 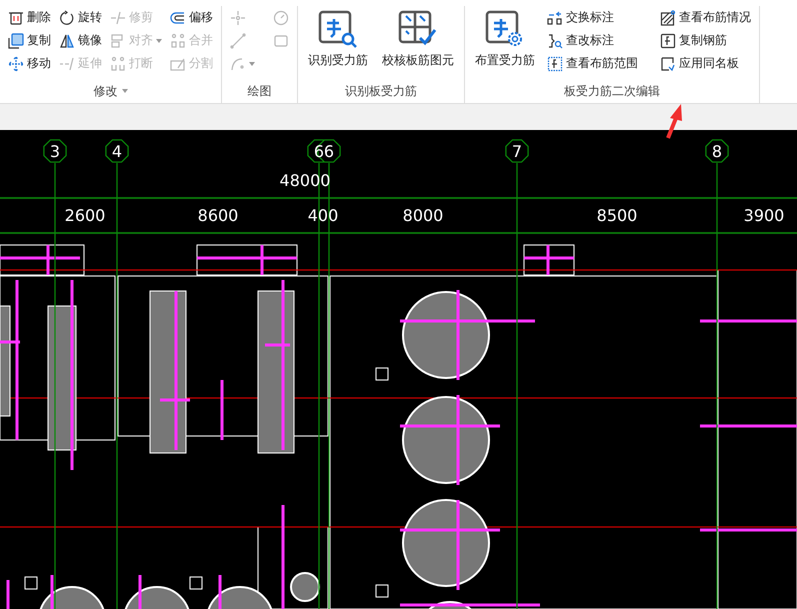 I want to click on axis-label: 4, so click(x=117, y=151).